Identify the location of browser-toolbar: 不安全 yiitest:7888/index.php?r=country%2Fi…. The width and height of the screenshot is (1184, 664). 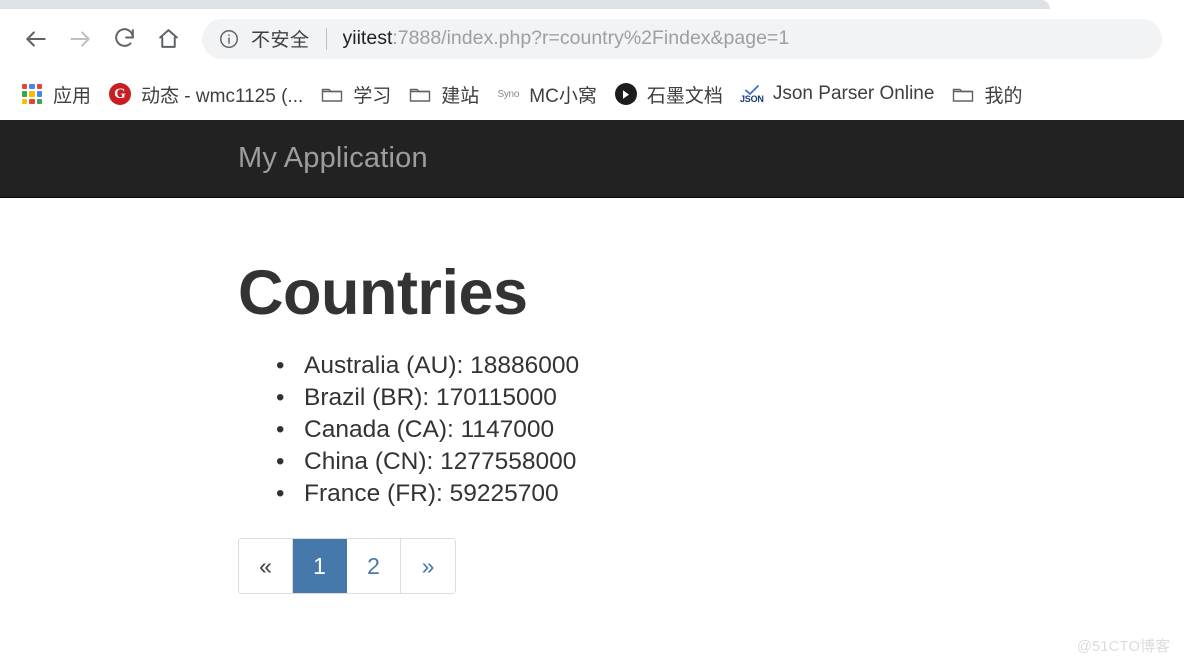
(592, 38).